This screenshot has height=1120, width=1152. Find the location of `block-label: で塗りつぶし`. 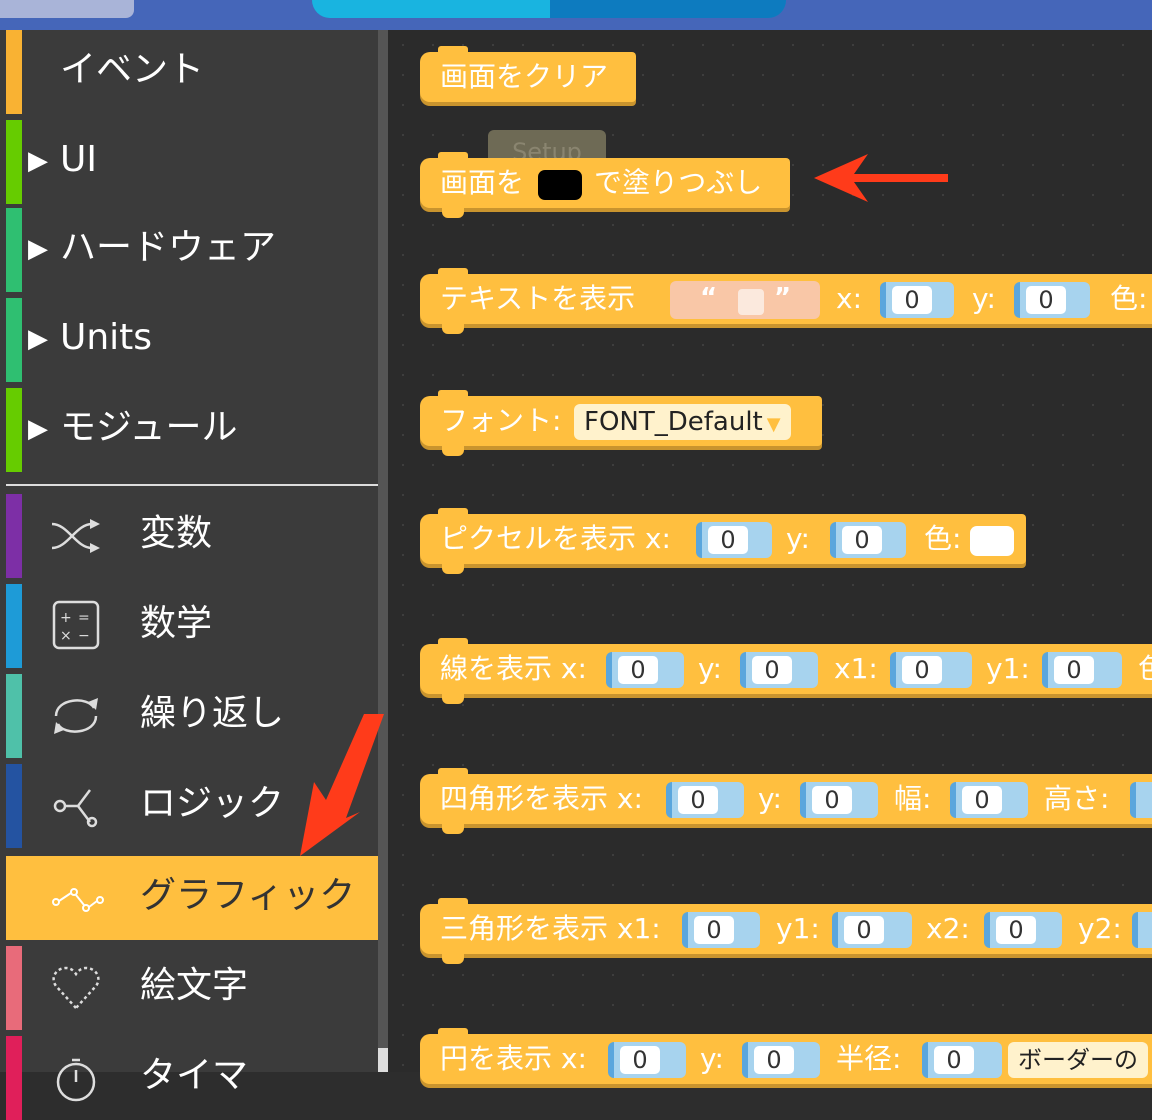

block-label: で塗りつぶし is located at coordinates (678, 182).